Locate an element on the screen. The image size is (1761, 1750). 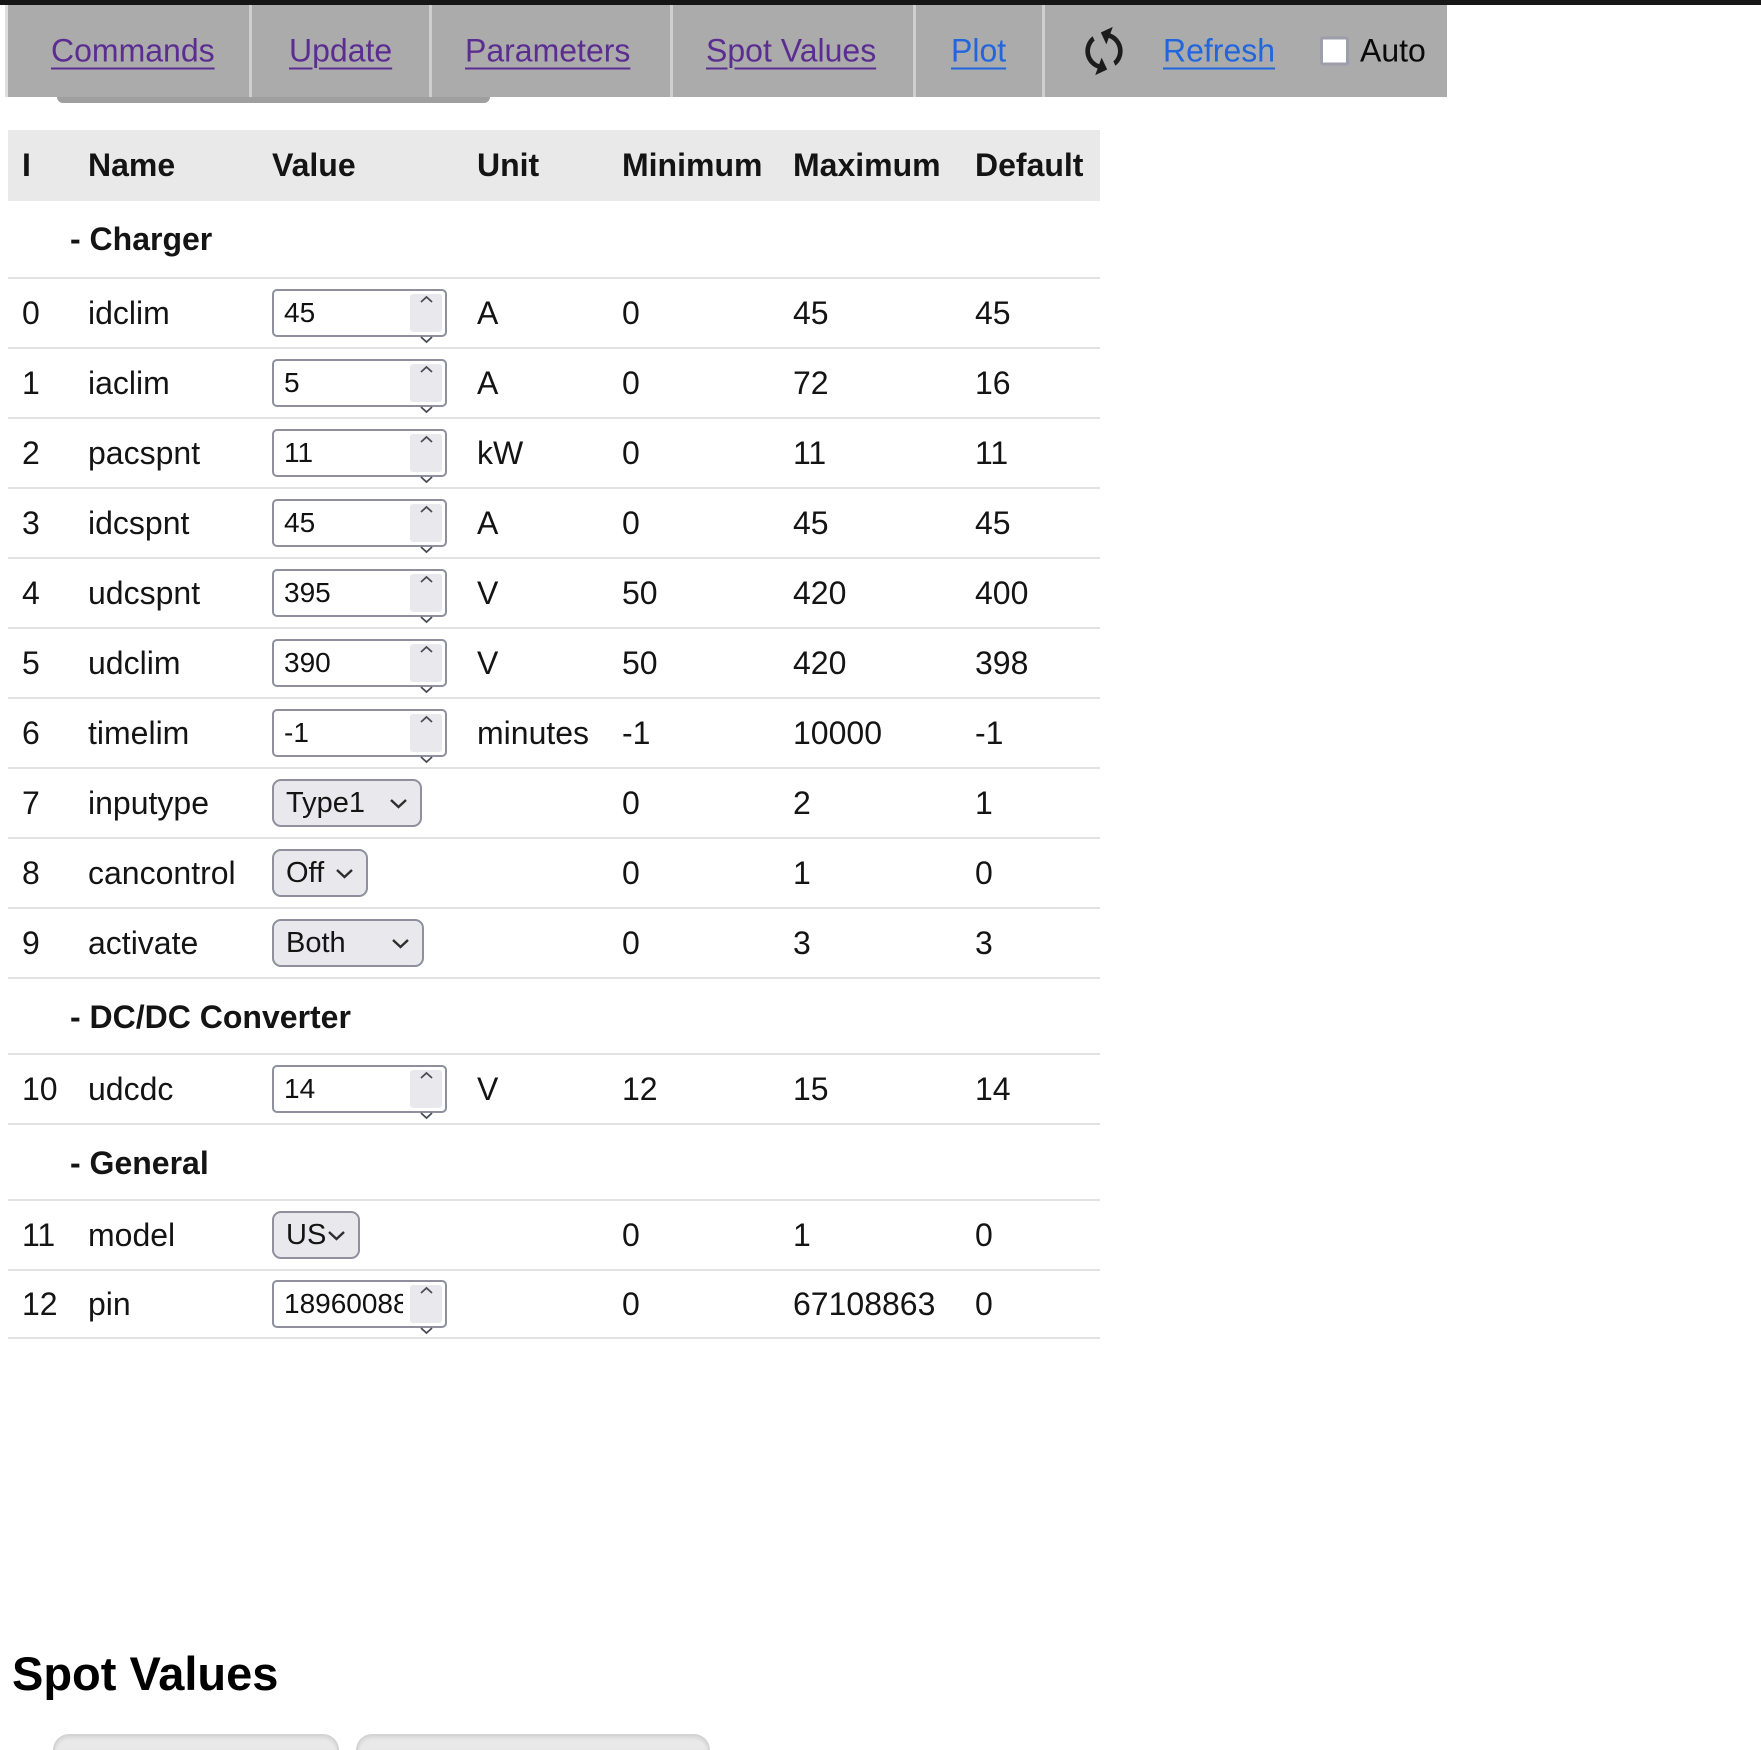
param-index: 10 is located at coordinates (40, 1088).